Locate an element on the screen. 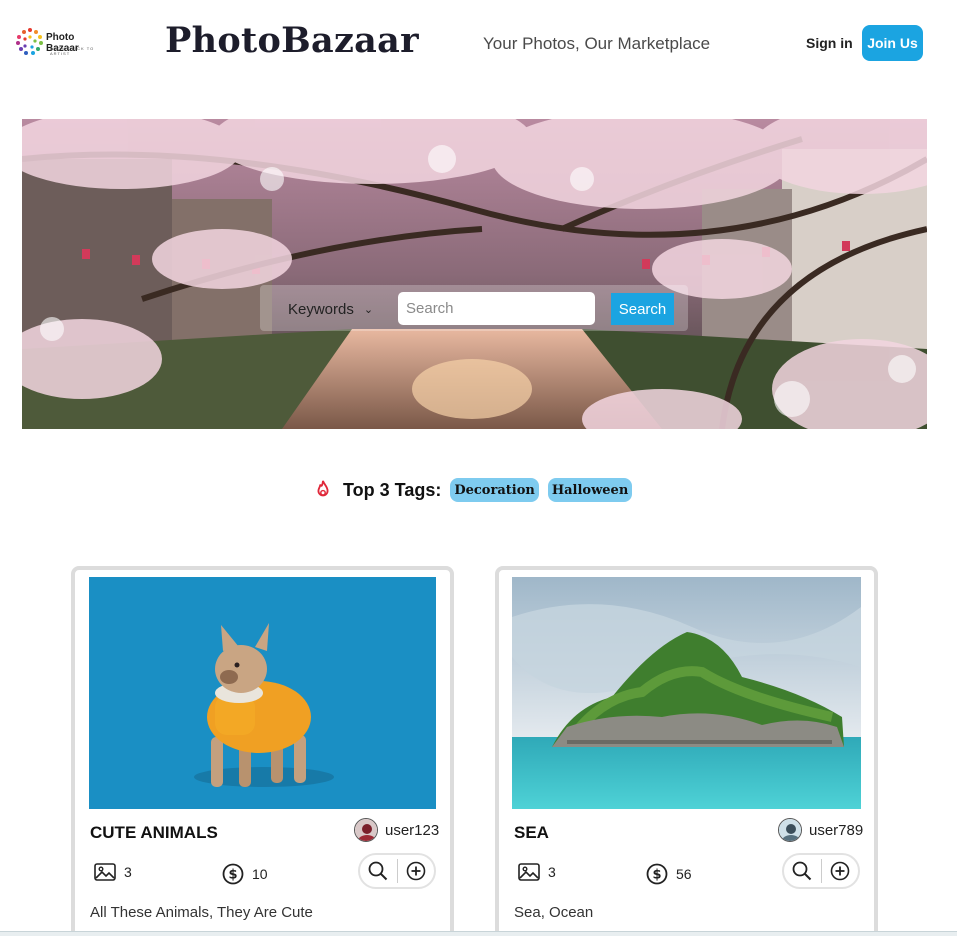  owner-username: user789 is located at coordinates (836, 830).